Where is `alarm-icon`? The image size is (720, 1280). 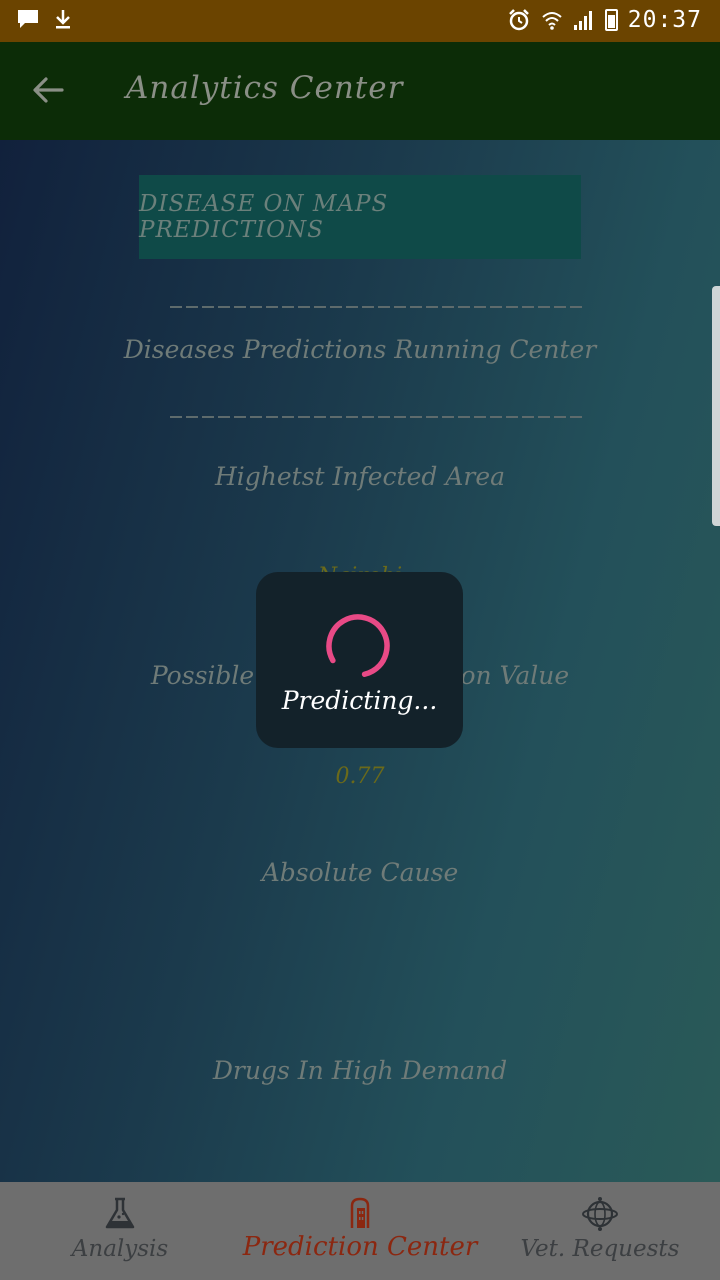 alarm-icon is located at coordinates (518, 20).